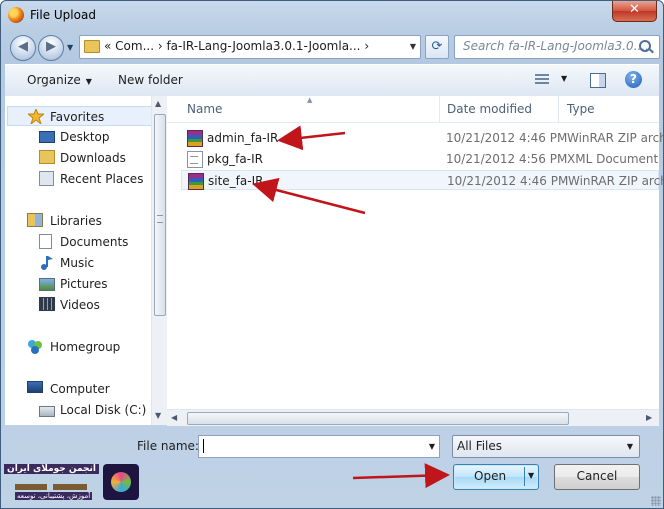 The height and width of the screenshot is (509, 664). I want to click on arrow-to-open-button, so click(401, 476).